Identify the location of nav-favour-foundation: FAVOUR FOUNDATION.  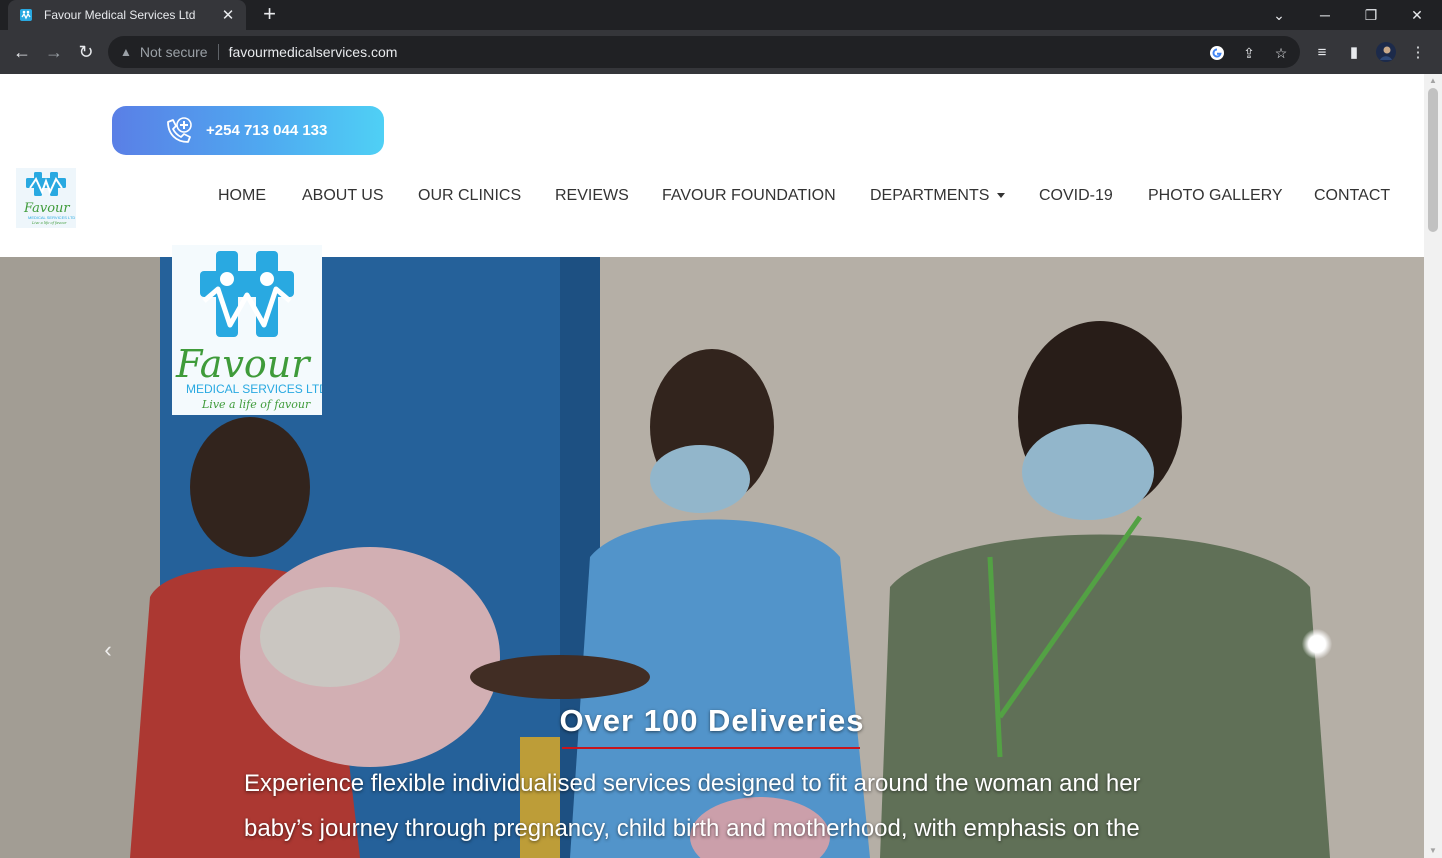
(749, 196).